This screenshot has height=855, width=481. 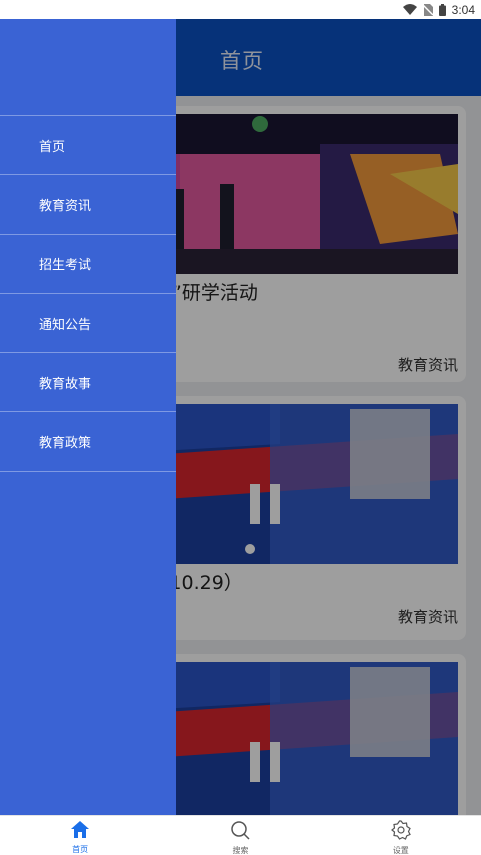 What do you see at coordinates (88, 146) in the screenshot?
I see `drawer-item-home: 首页` at bounding box center [88, 146].